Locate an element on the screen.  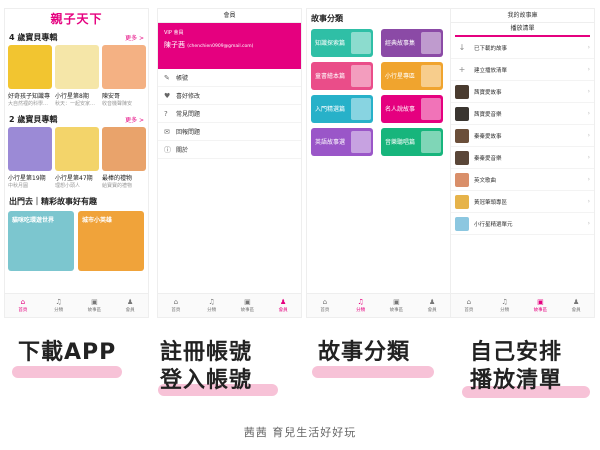
category-label: 音樂聽唱篇 is located at coordinates (400, 142).